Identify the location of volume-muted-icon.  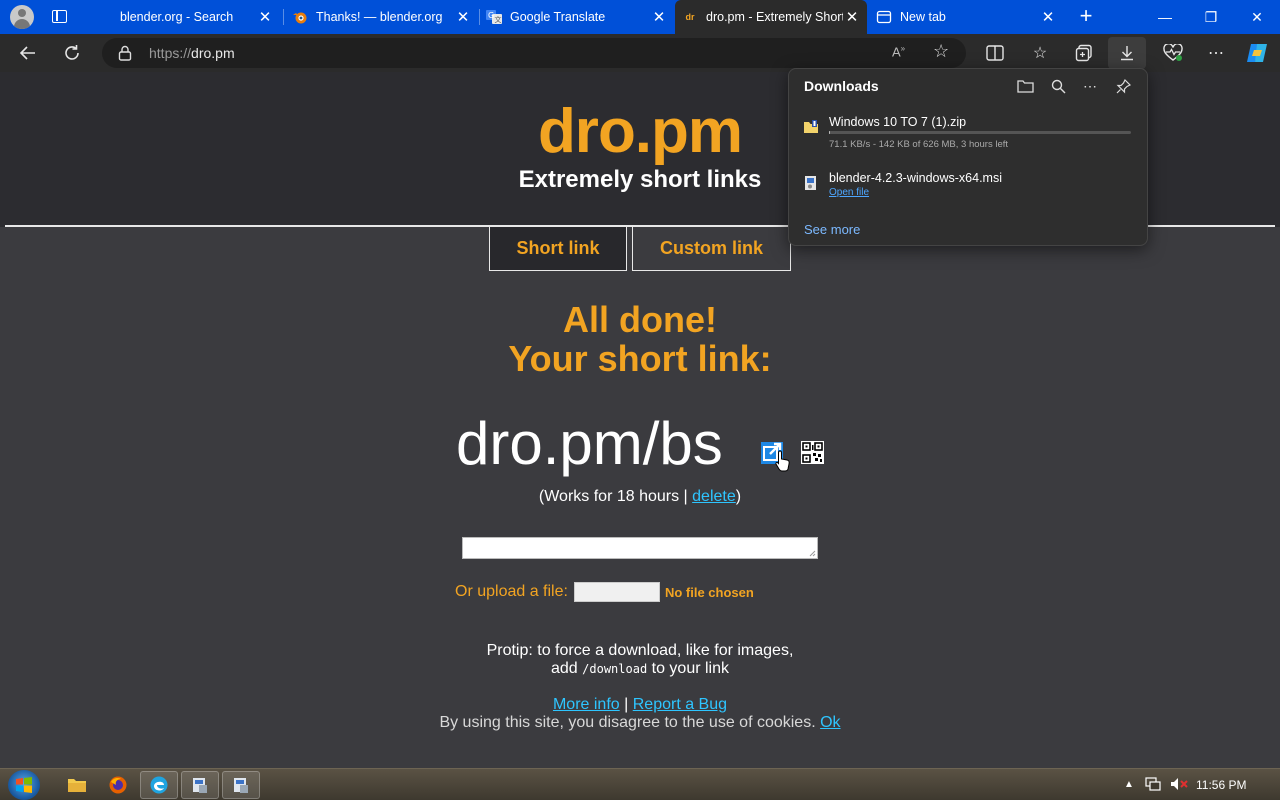
(1179, 785).